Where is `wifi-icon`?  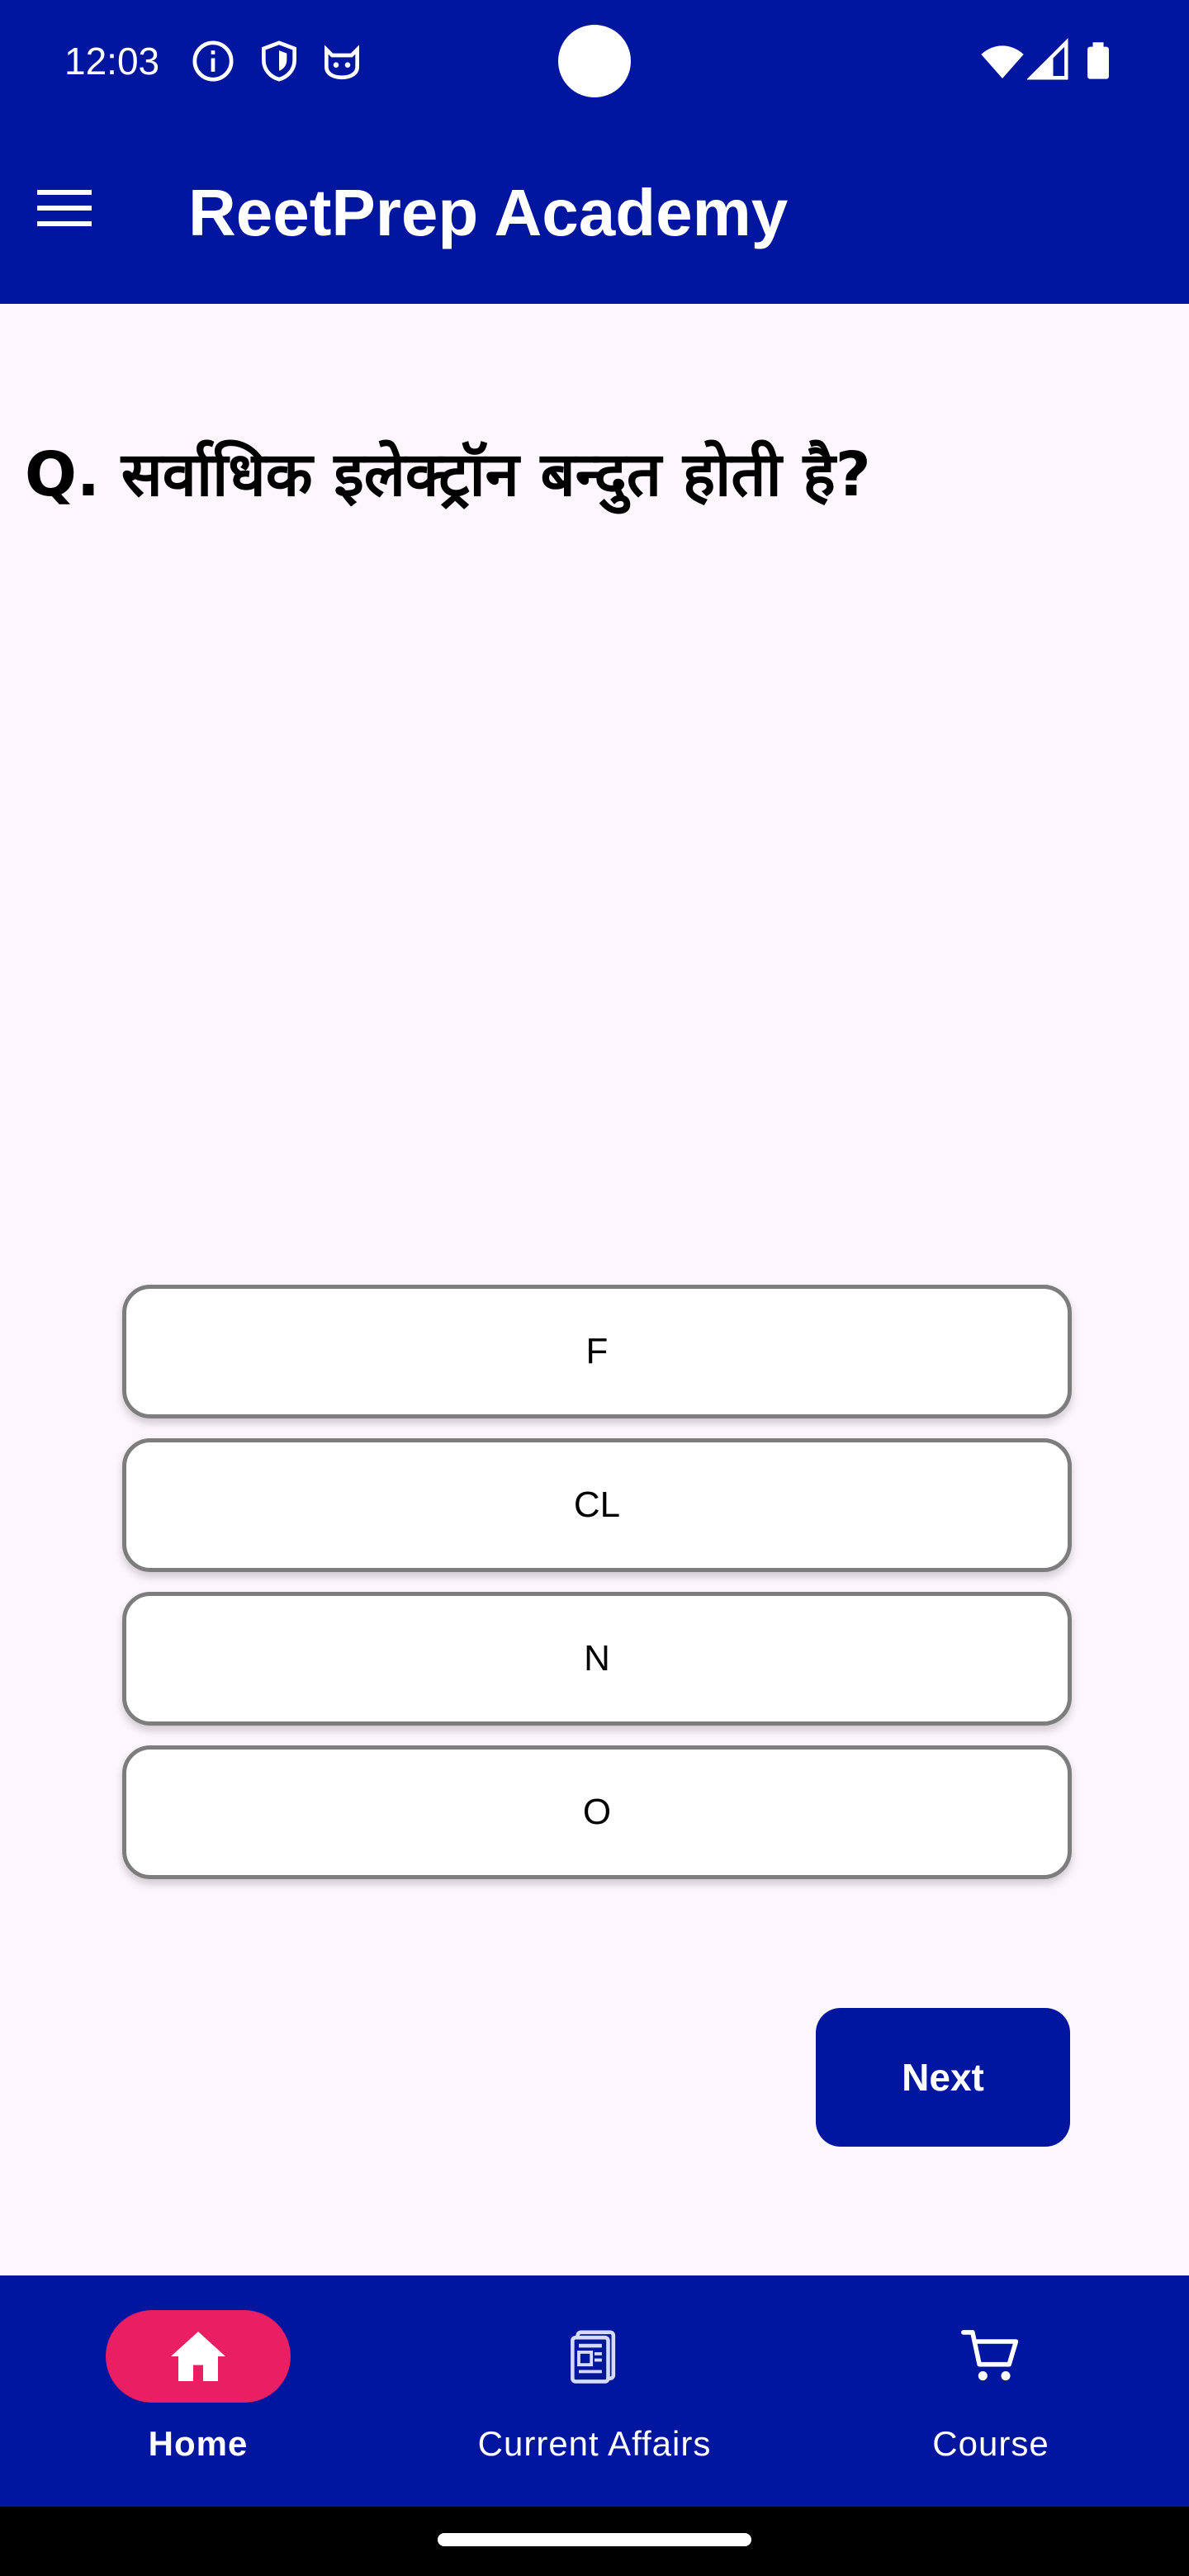
wifi-icon is located at coordinates (1002, 61).